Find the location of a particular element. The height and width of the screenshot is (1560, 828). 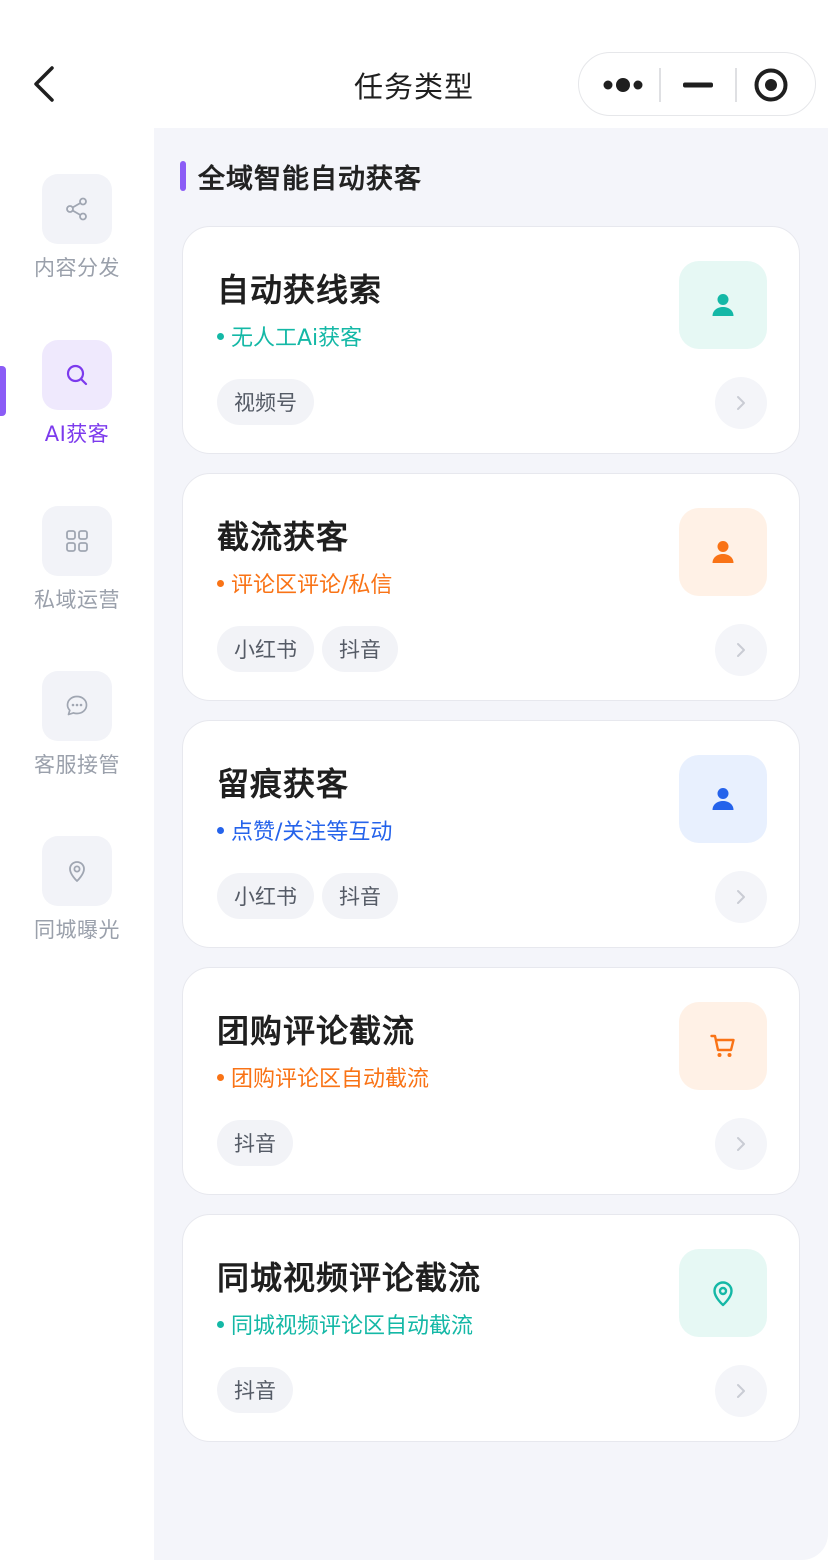

sidebar-item-local-exposure: 同城曝光 is located at coordinates (77, 901).